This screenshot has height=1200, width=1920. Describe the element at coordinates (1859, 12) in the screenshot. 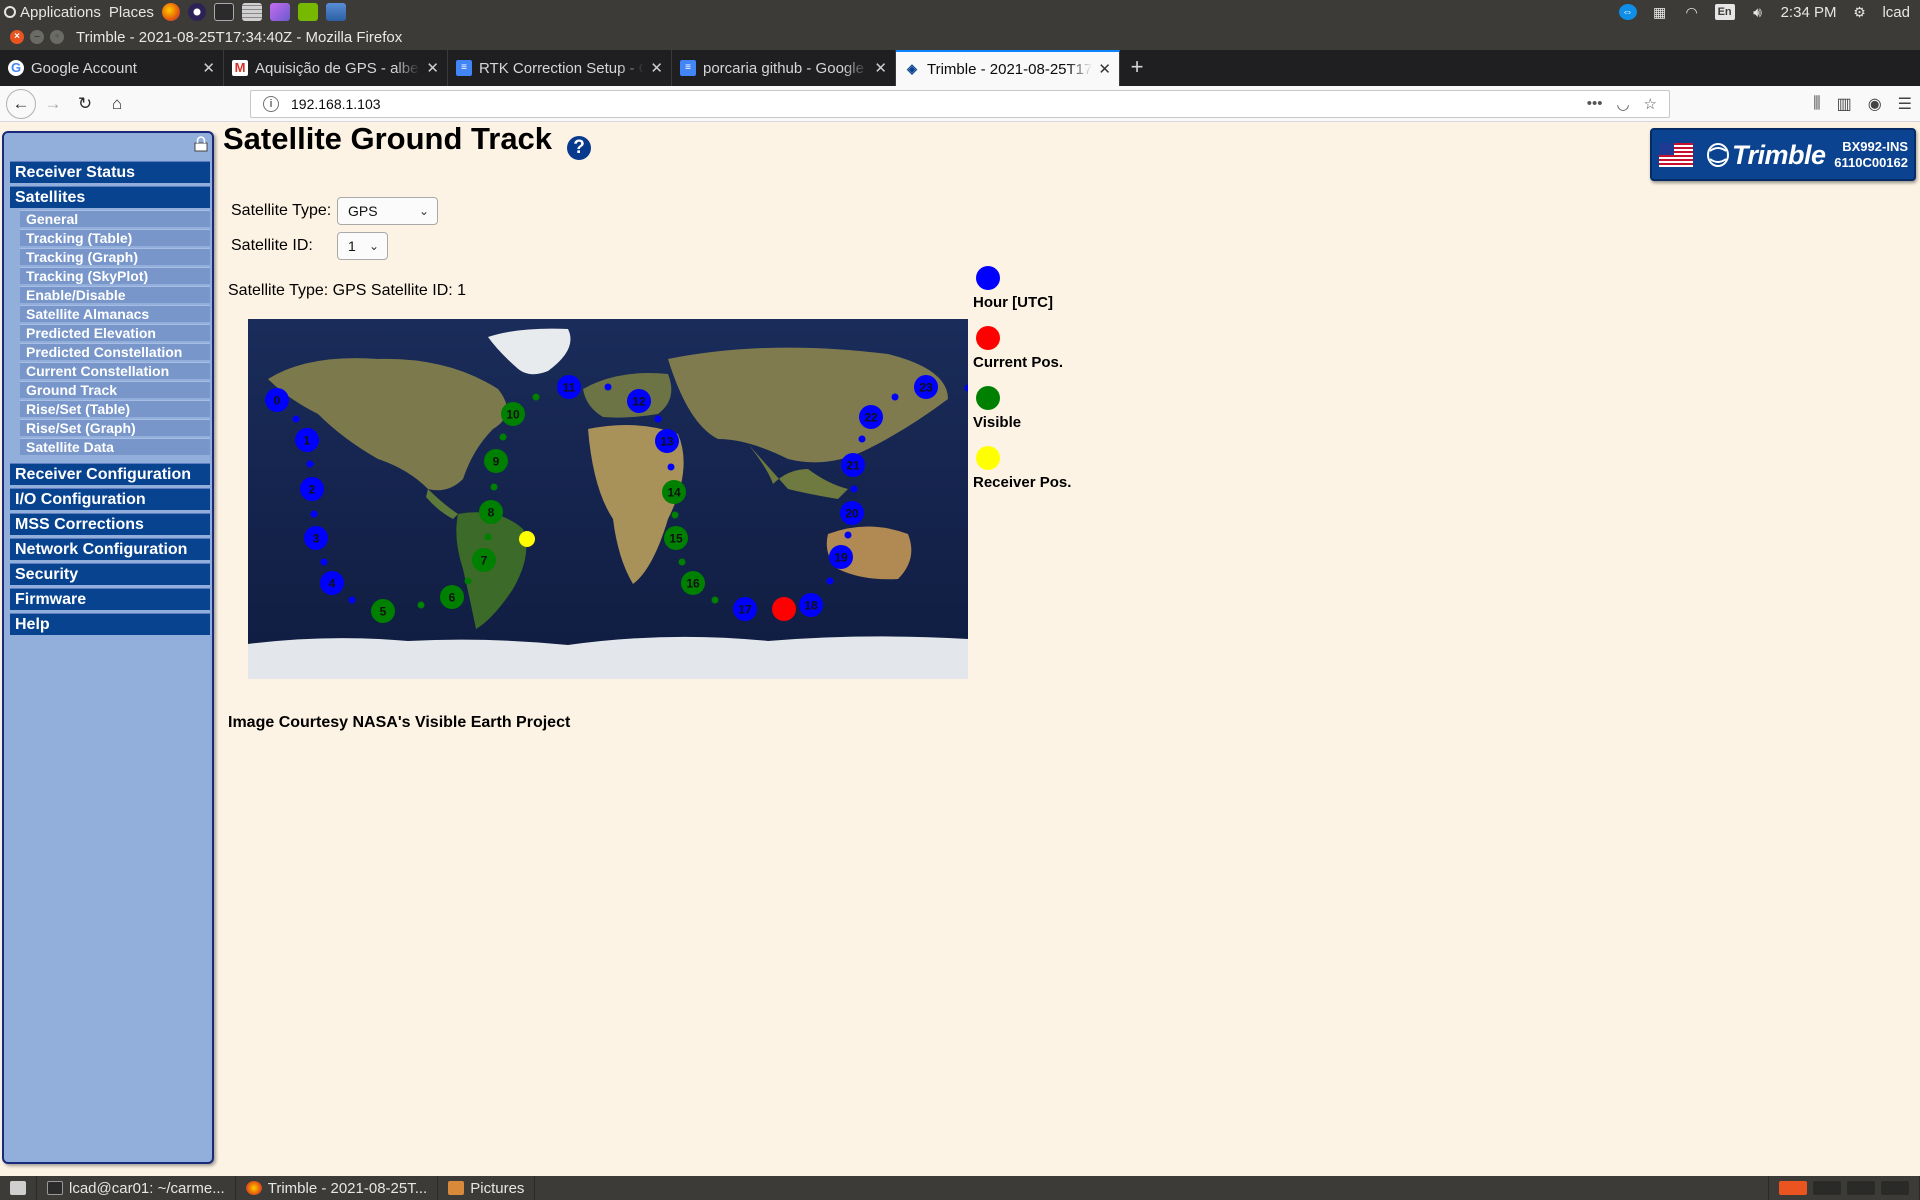

I see `settings-gear-icon: ⚙` at that location.